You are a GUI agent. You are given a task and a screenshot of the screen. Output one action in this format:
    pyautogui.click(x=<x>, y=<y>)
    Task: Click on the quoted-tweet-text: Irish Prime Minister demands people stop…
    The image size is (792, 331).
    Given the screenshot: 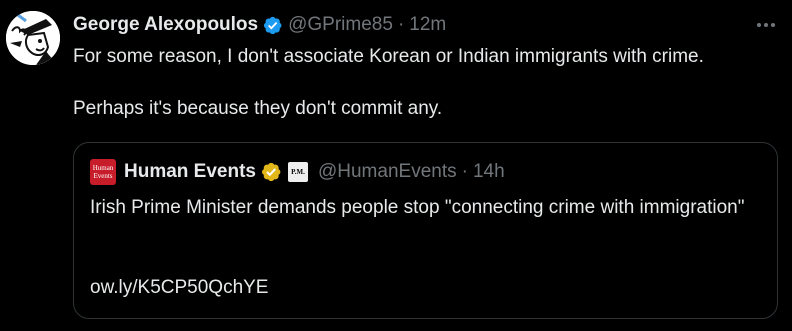 What is the action you would take?
    pyautogui.click(x=417, y=207)
    